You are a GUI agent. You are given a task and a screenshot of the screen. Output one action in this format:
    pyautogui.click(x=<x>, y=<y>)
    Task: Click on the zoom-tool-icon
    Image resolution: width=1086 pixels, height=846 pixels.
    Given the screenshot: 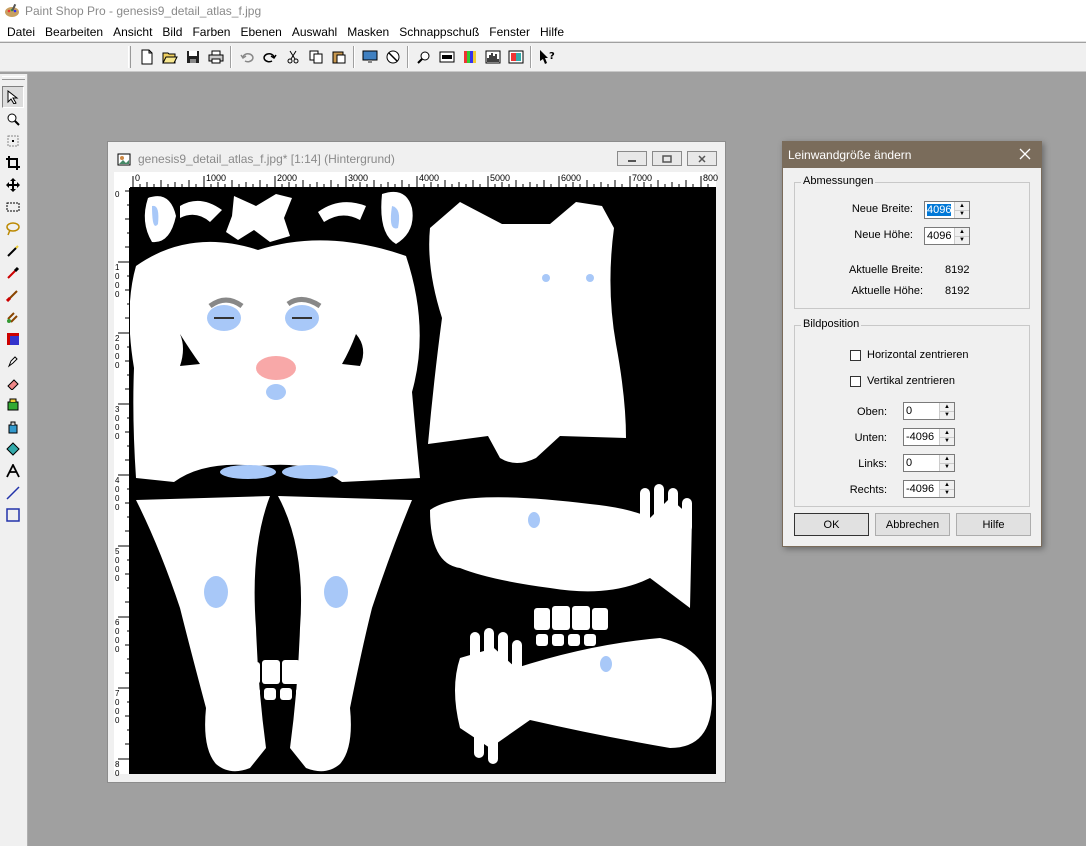 What is the action you would take?
    pyautogui.click(x=13, y=119)
    